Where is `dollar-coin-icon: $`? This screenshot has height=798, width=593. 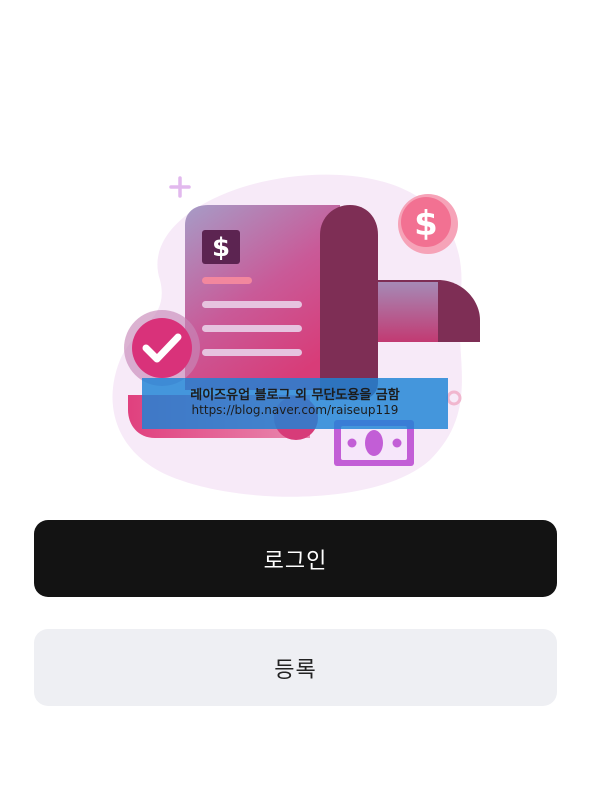 dollar-coin-icon: $ is located at coordinates (428, 224).